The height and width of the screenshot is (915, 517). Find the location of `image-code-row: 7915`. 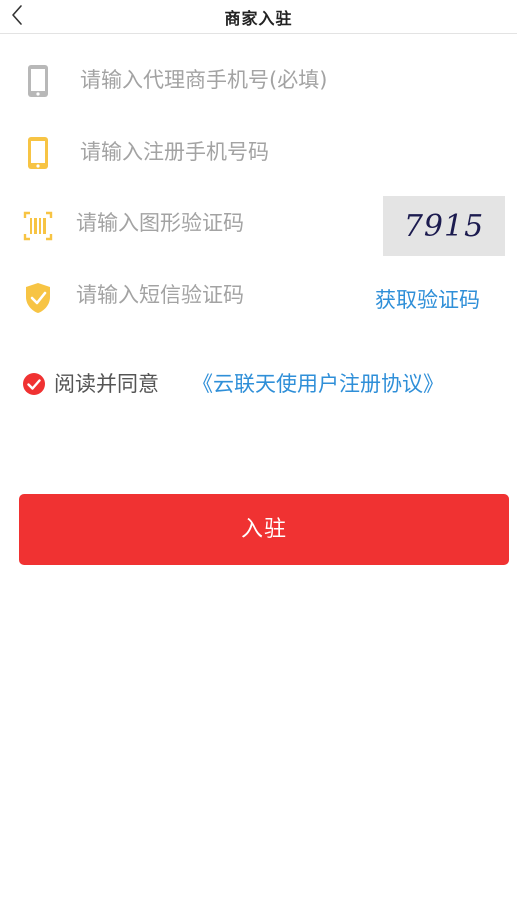

image-code-row: 7915 is located at coordinates (258, 227).